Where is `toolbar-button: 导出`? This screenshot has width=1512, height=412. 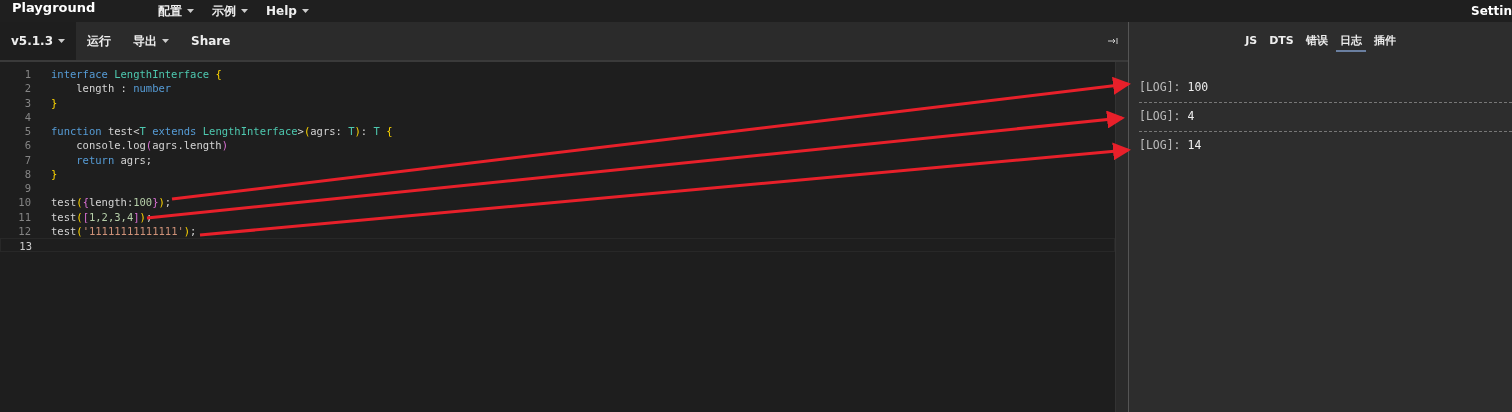
toolbar-button: 导出 is located at coordinates (151, 41).